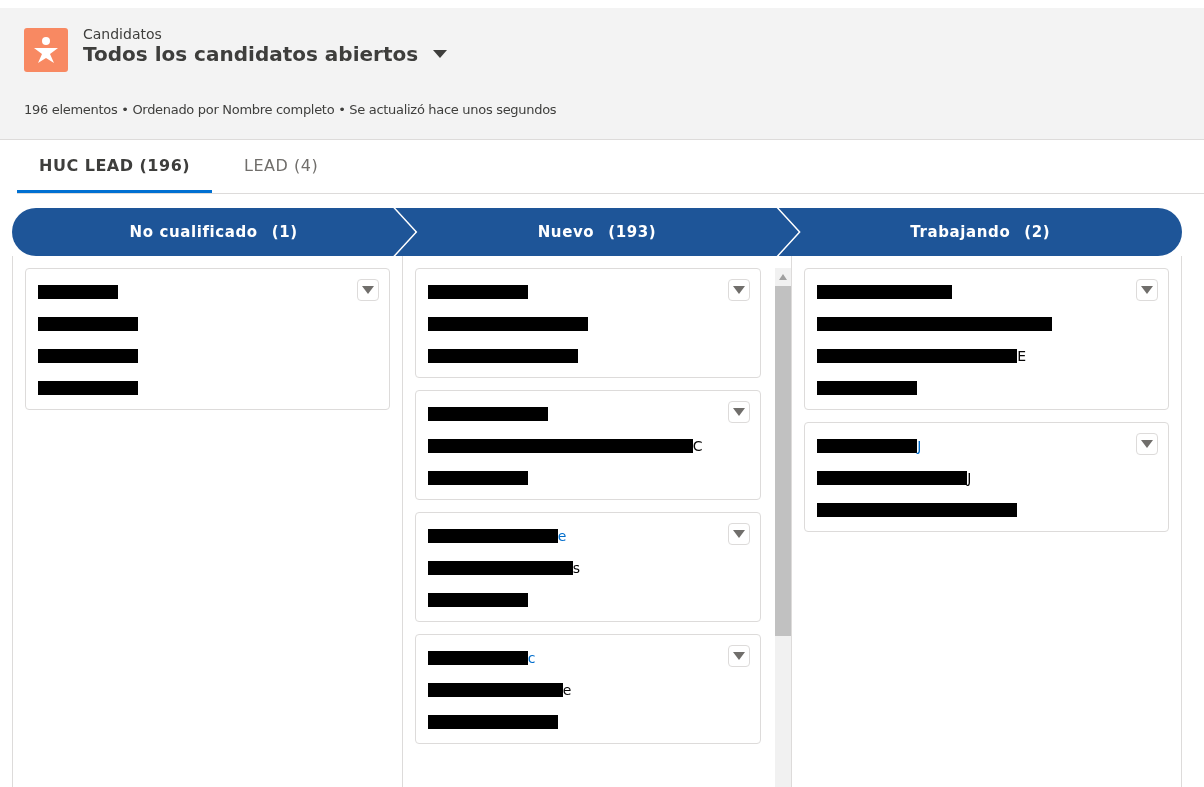  I want to click on stage-name: Trabajando, so click(960, 232).